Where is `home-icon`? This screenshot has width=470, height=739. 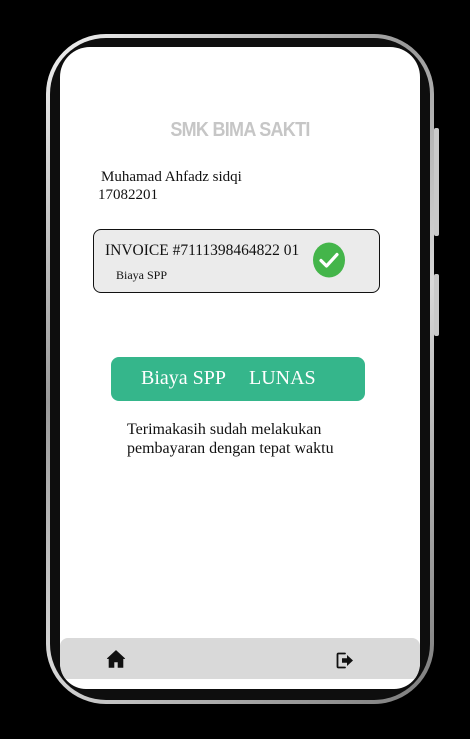 home-icon is located at coordinates (116, 659).